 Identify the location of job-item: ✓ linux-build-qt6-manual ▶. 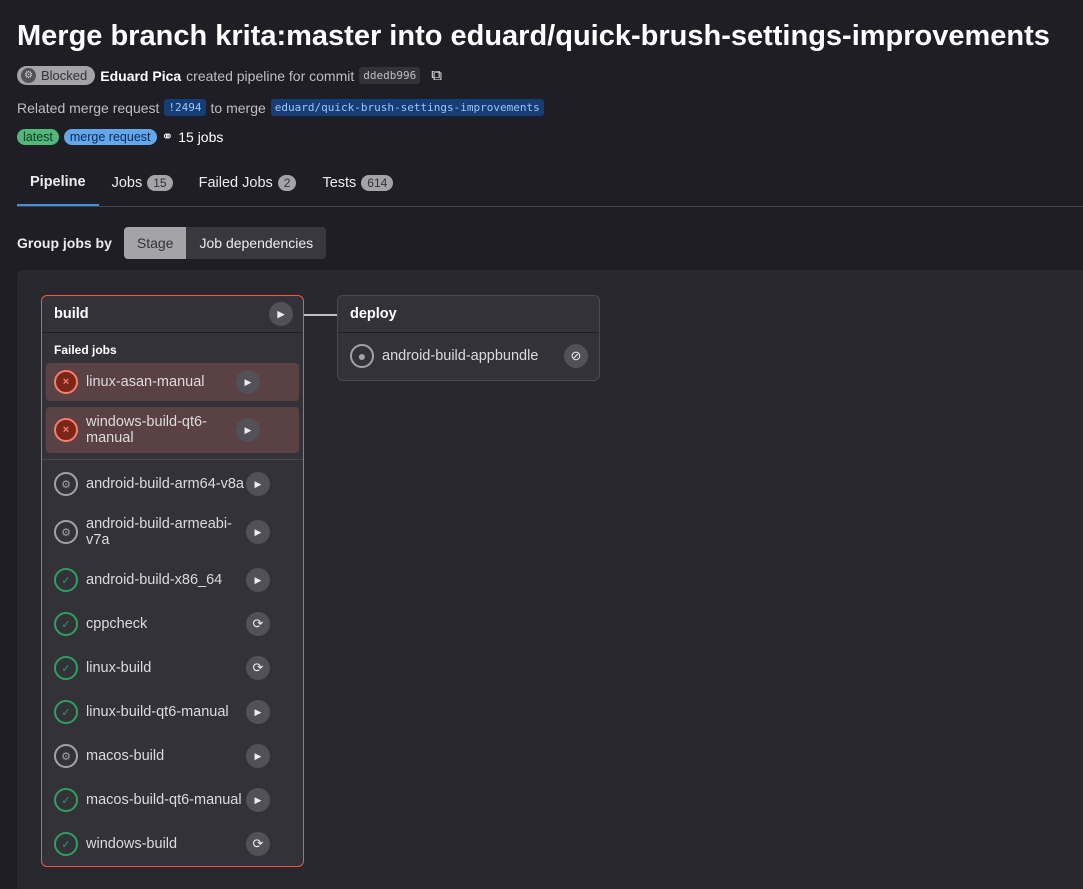
(172, 712).